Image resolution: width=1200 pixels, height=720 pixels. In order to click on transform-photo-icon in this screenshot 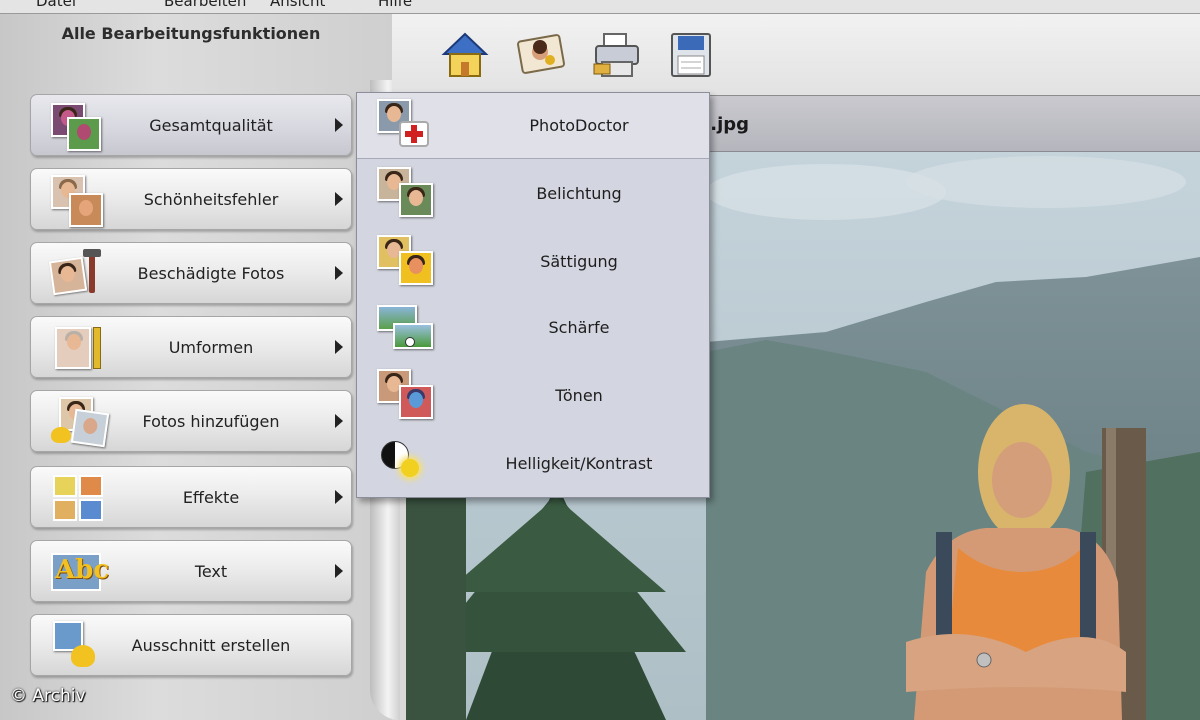, I will do `click(77, 348)`.